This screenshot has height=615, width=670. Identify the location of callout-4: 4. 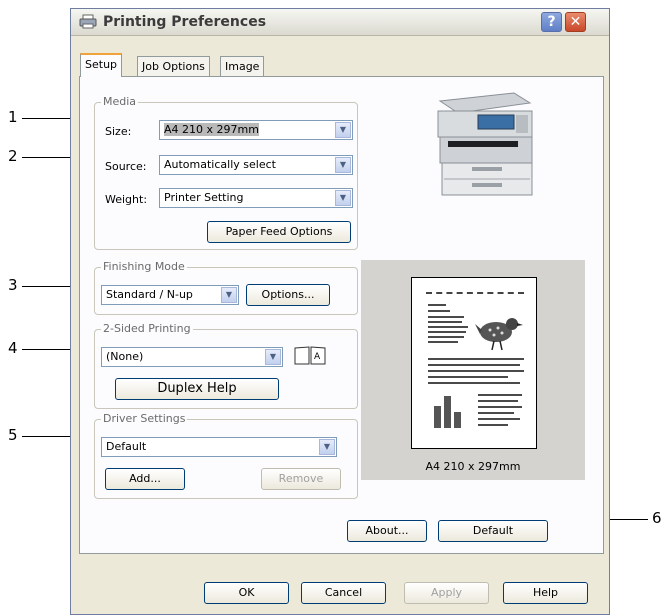
(13, 348).